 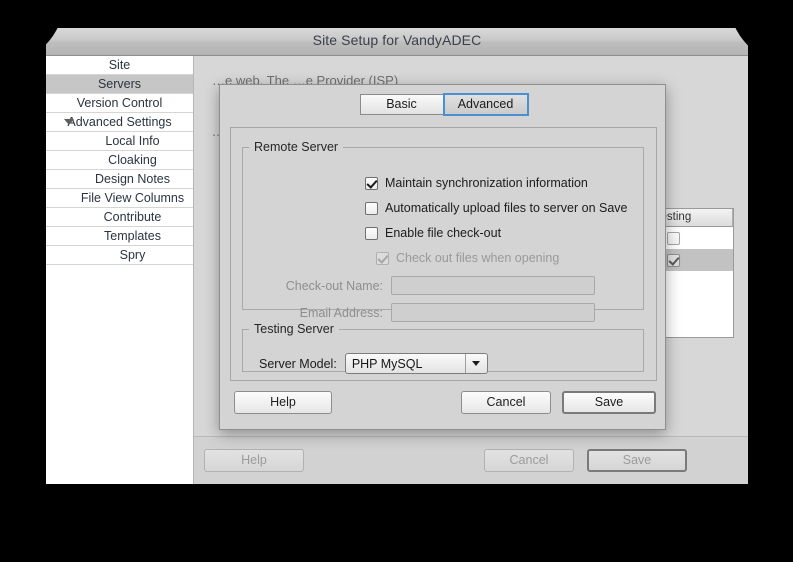 What do you see at coordinates (401, 104) in the screenshot?
I see `tab-basic: Basic` at bounding box center [401, 104].